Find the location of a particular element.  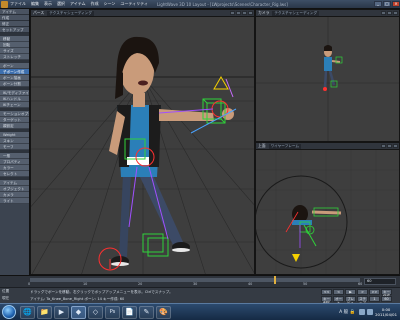

timeline: 60 0 10 20 30 40 50 60 is located at coordinates (200, 281).